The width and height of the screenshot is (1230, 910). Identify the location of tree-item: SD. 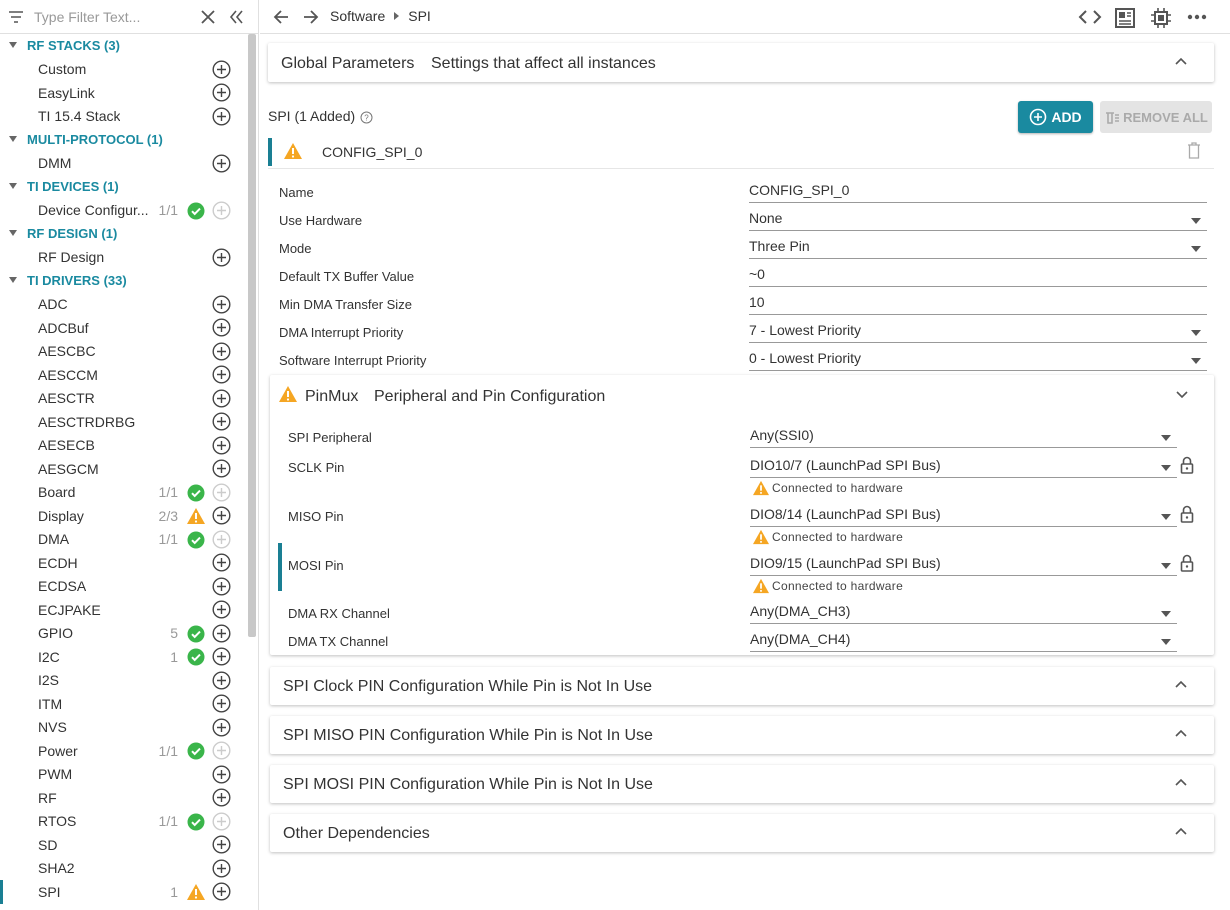
(124, 845).